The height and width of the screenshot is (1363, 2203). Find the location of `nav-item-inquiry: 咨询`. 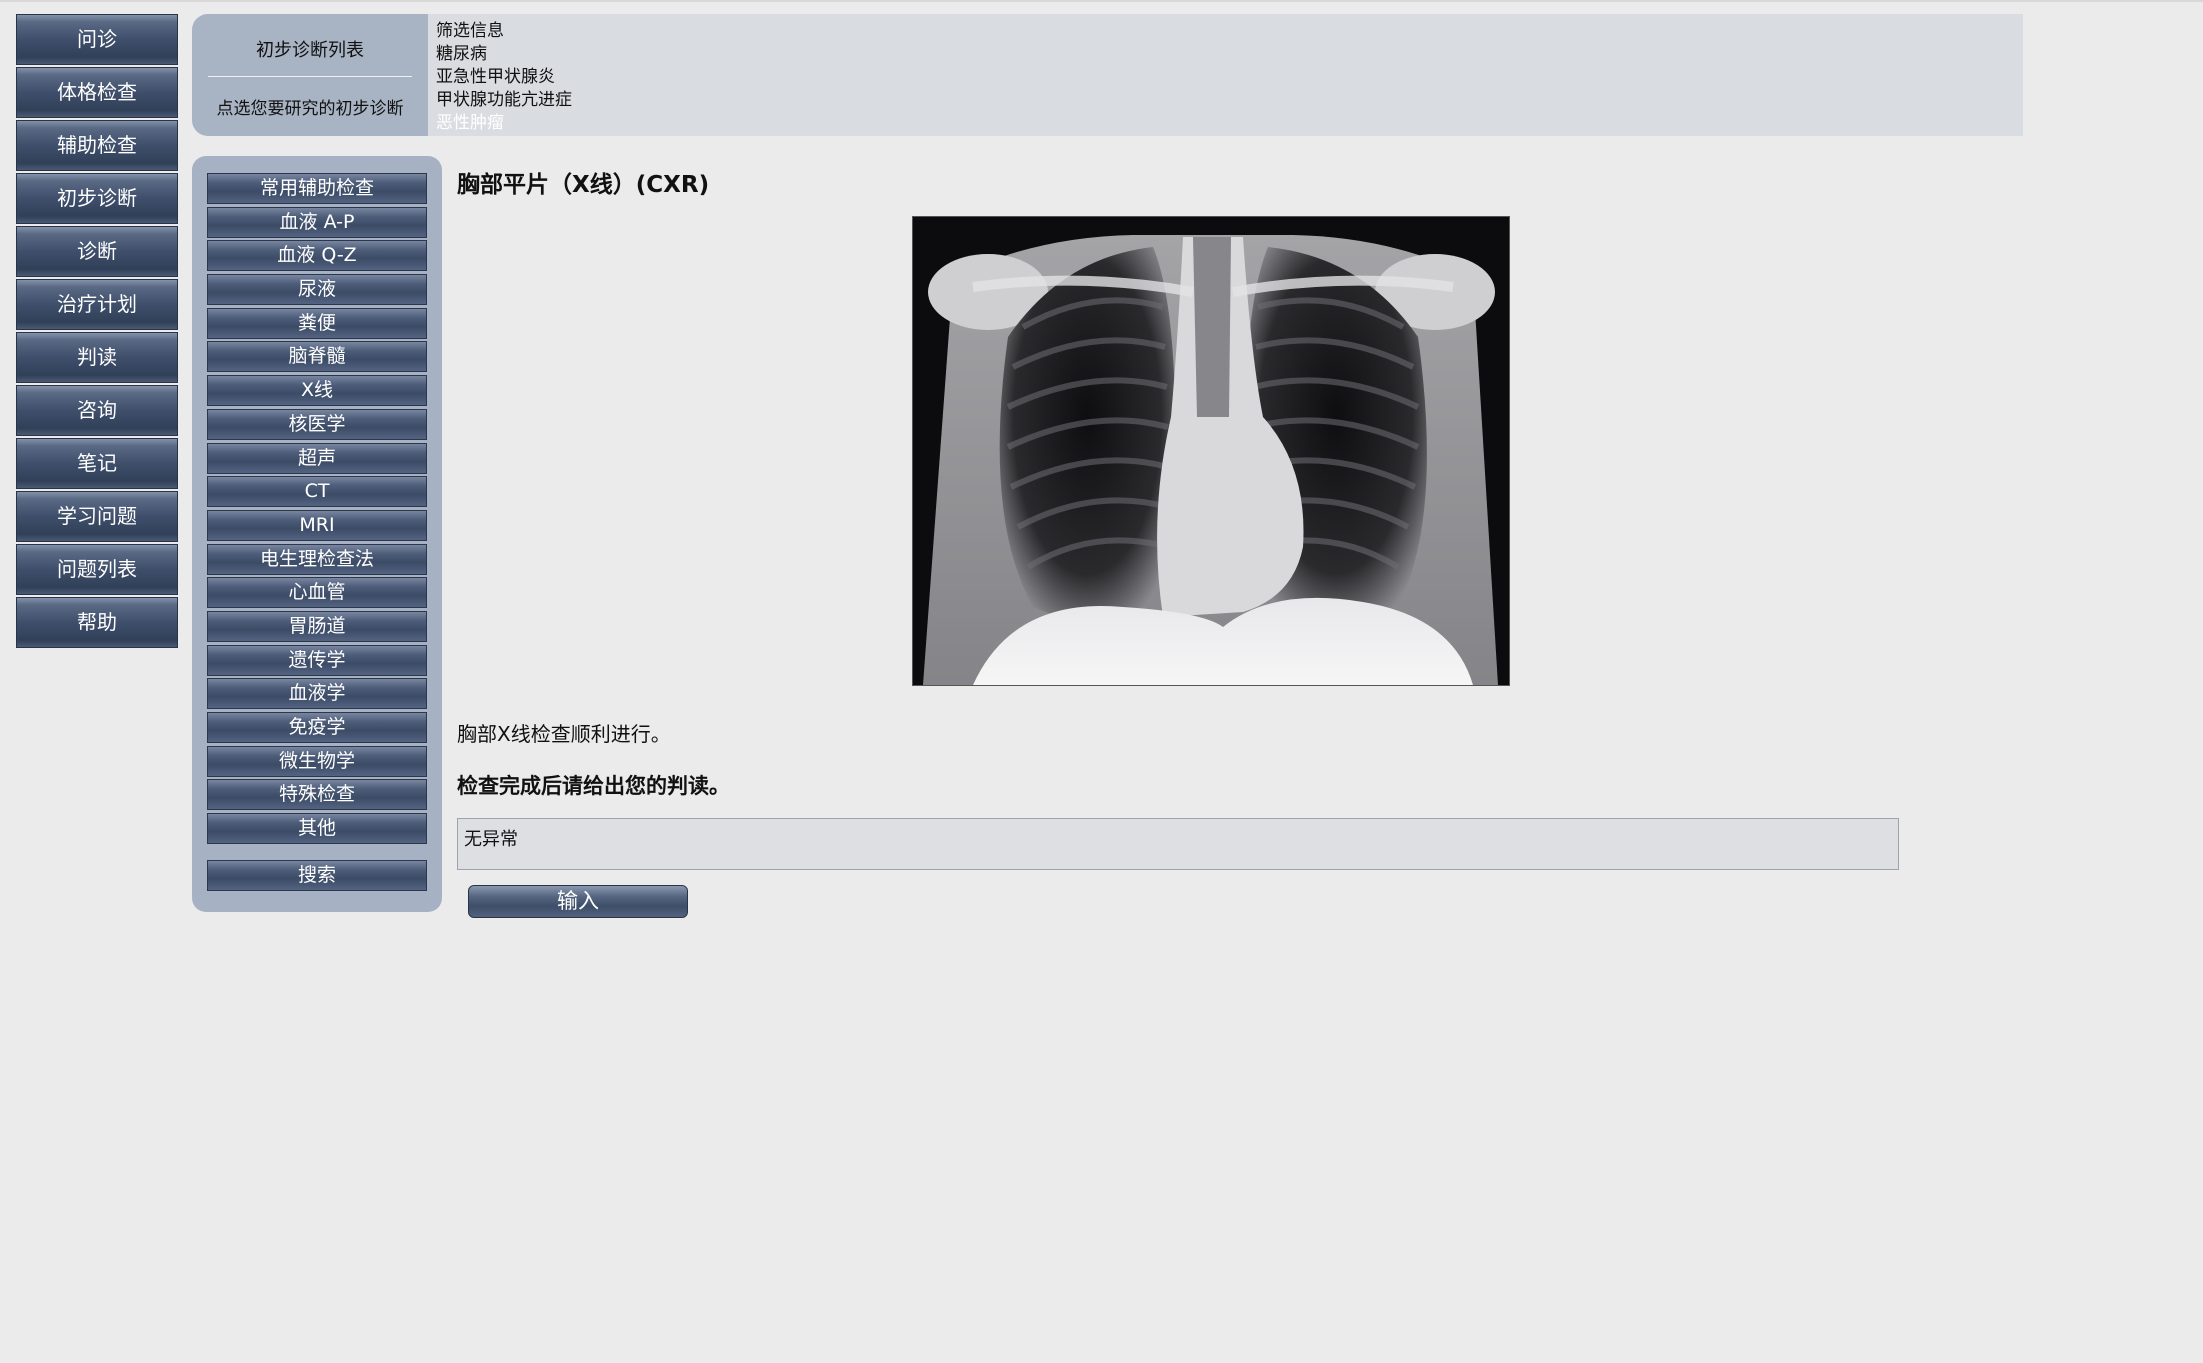

nav-item-inquiry: 咨询 is located at coordinates (97, 410).